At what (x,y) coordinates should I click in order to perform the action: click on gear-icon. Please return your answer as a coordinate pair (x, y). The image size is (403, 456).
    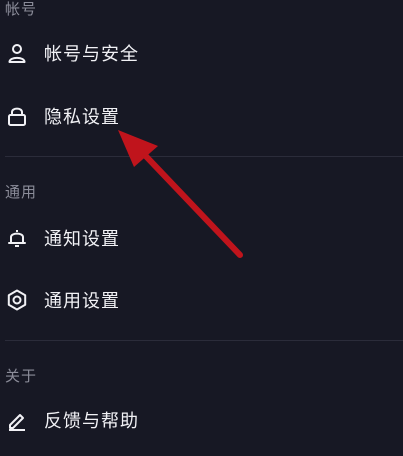
    Looking at the image, I should click on (17, 300).